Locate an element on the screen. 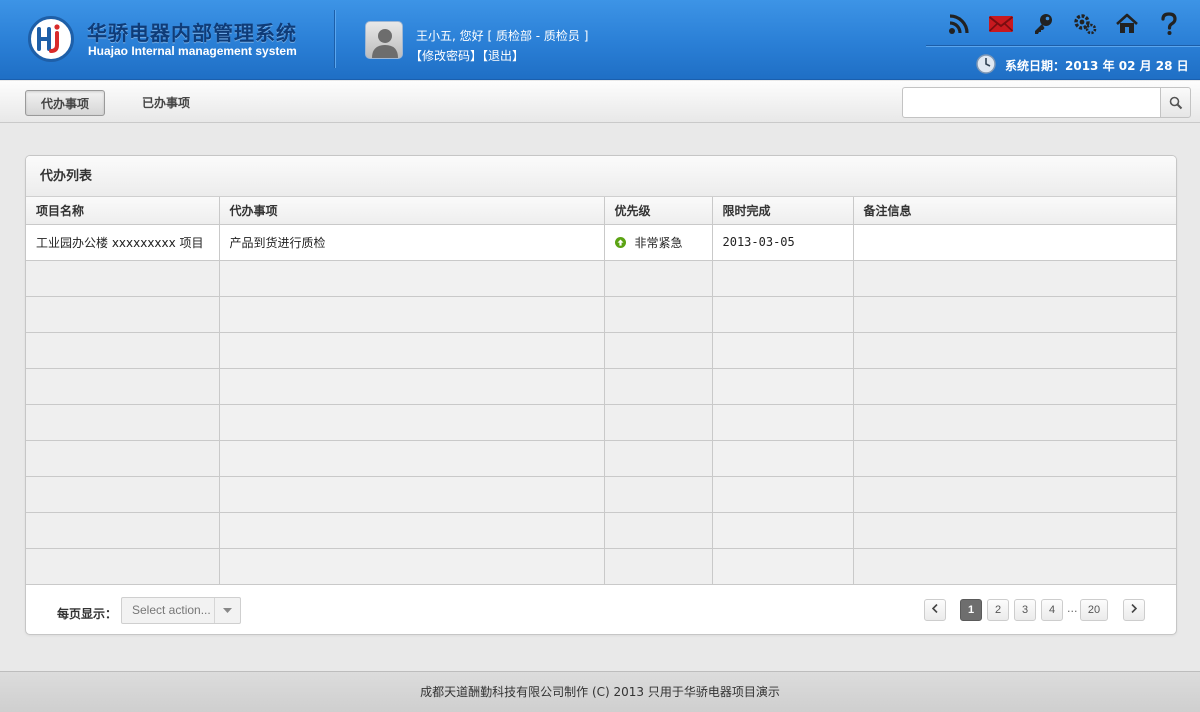 The width and height of the screenshot is (1200, 712). panel-title: 代办列表 is located at coordinates (601, 176).